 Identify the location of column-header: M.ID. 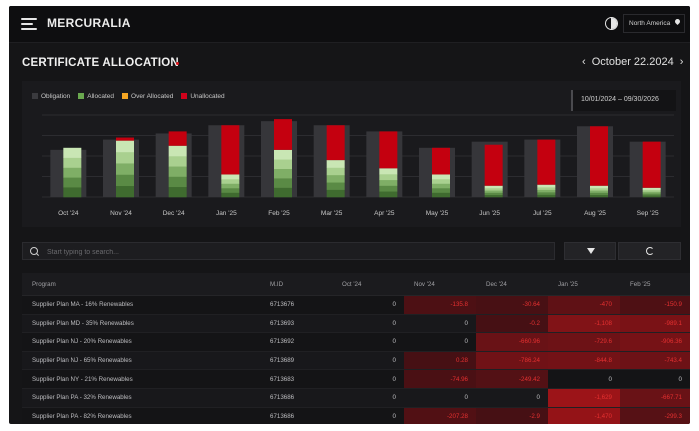
(296, 284).